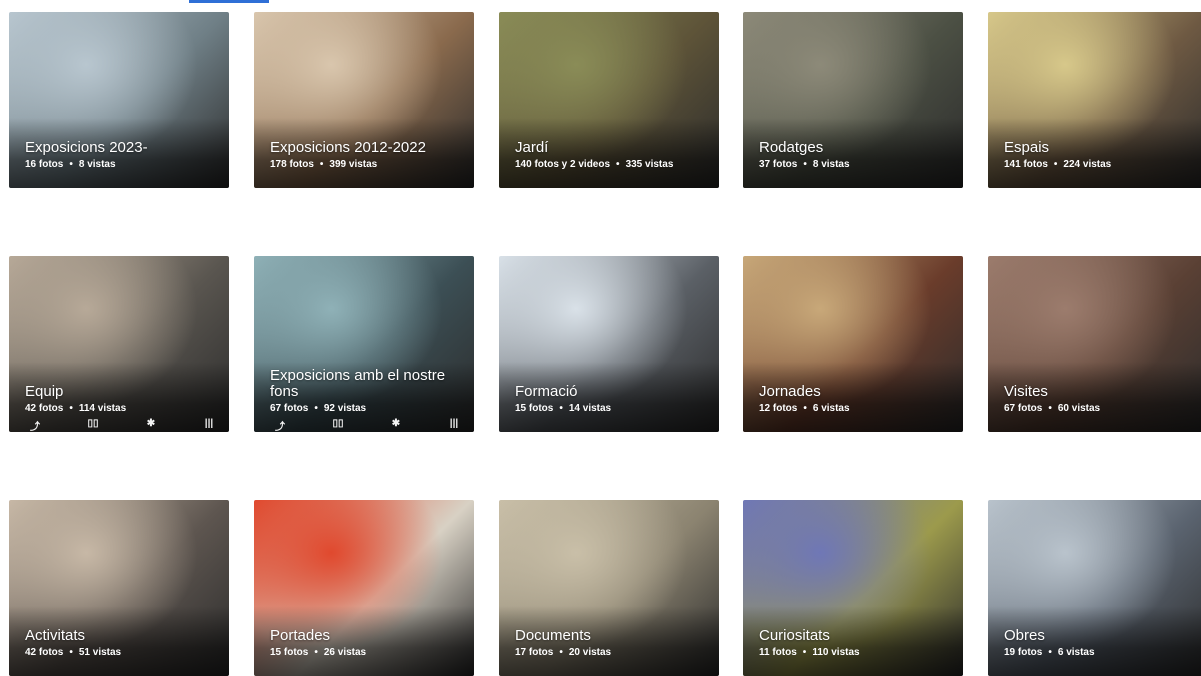 Image resolution: width=1201 pixels, height=676 pixels. I want to click on album-title: Documents, so click(613, 636).